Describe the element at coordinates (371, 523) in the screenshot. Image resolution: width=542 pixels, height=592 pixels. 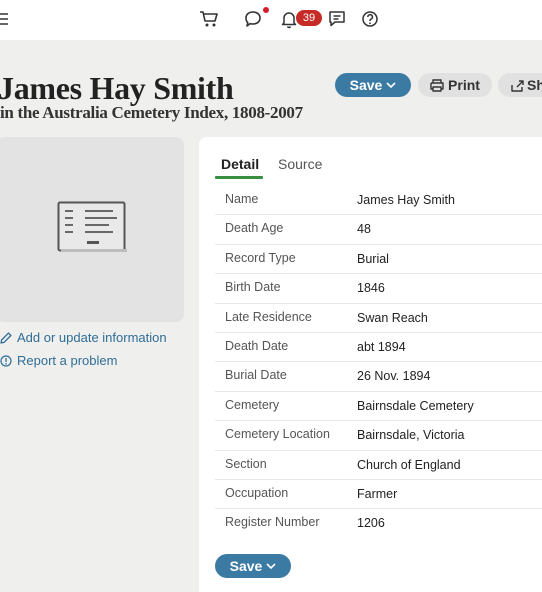
I see `detail-value: 1206` at that location.